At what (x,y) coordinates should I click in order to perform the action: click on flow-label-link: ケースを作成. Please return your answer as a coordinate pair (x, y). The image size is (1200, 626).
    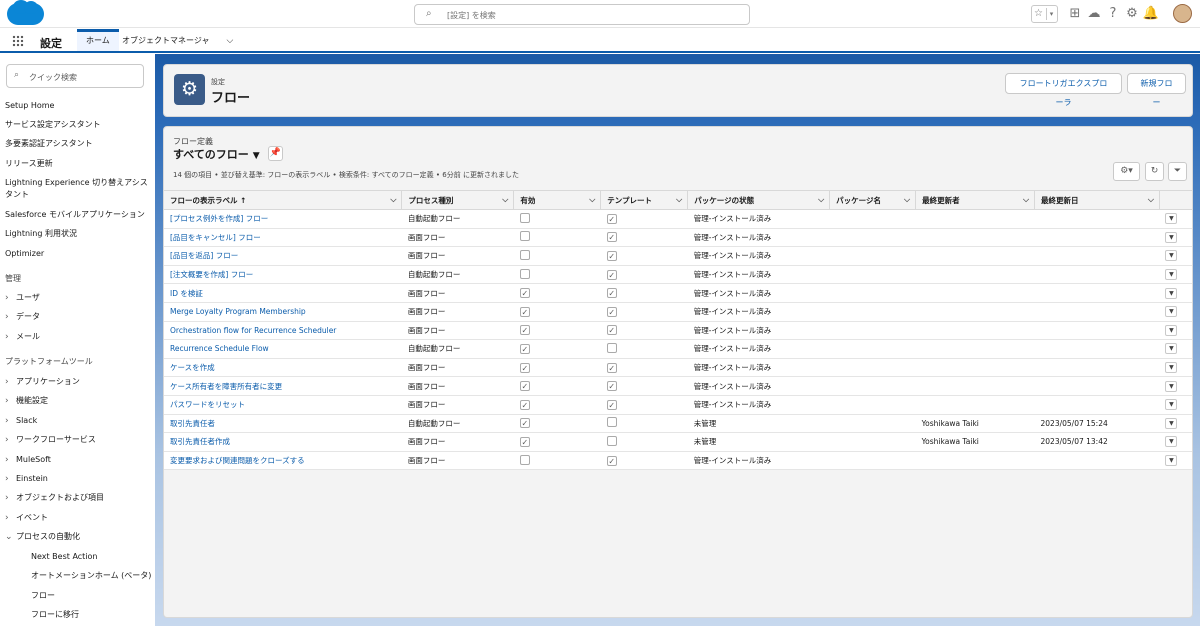
    Looking at the image, I should click on (283, 368).